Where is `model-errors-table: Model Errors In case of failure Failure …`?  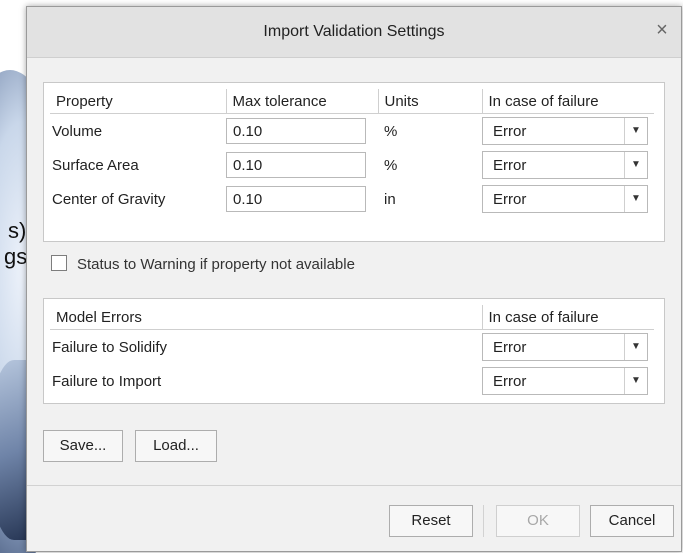
model-errors-table: Model Errors In case of failure Failure … is located at coordinates (352, 351).